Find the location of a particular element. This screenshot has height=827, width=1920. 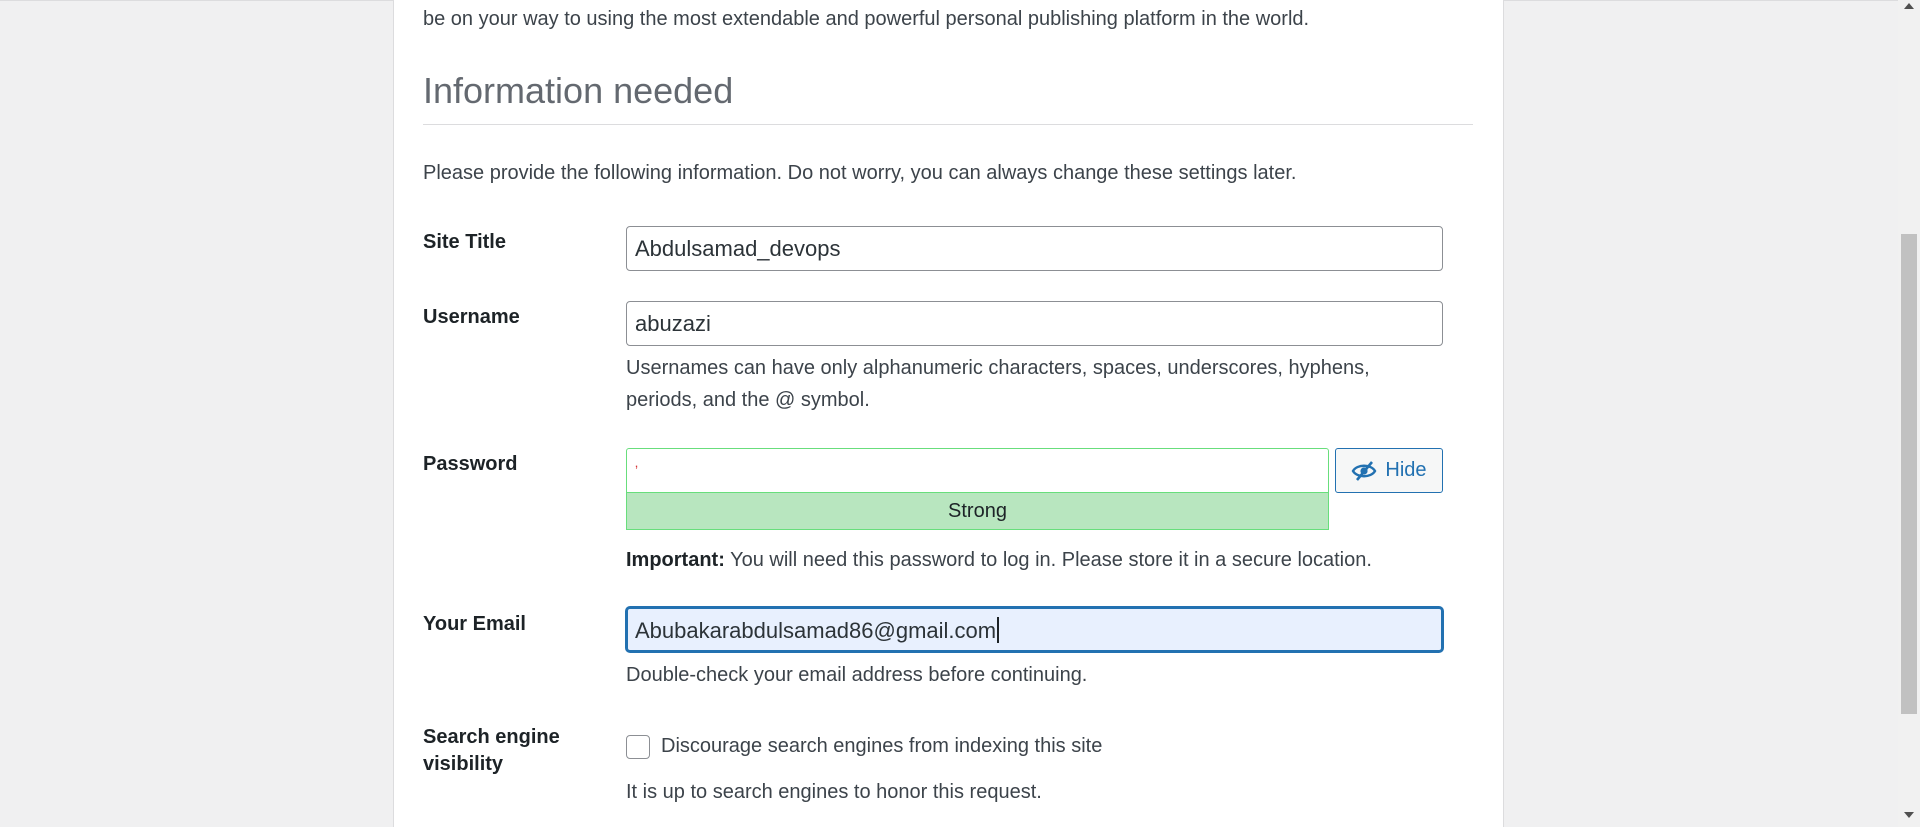

page-scrollbar is located at coordinates (1909, 413).